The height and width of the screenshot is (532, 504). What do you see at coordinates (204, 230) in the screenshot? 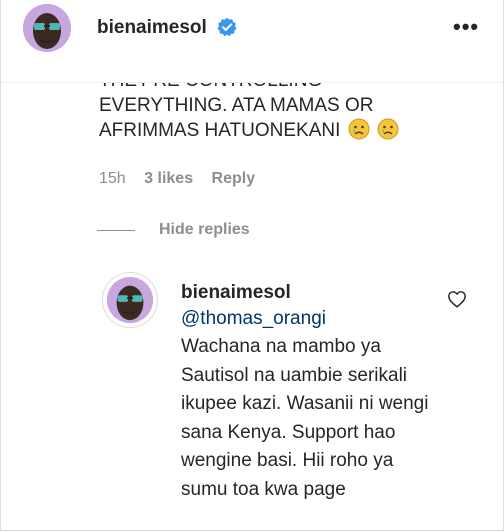
I see `hide-replies-button: Hide replies` at bounding box center [204, 230].